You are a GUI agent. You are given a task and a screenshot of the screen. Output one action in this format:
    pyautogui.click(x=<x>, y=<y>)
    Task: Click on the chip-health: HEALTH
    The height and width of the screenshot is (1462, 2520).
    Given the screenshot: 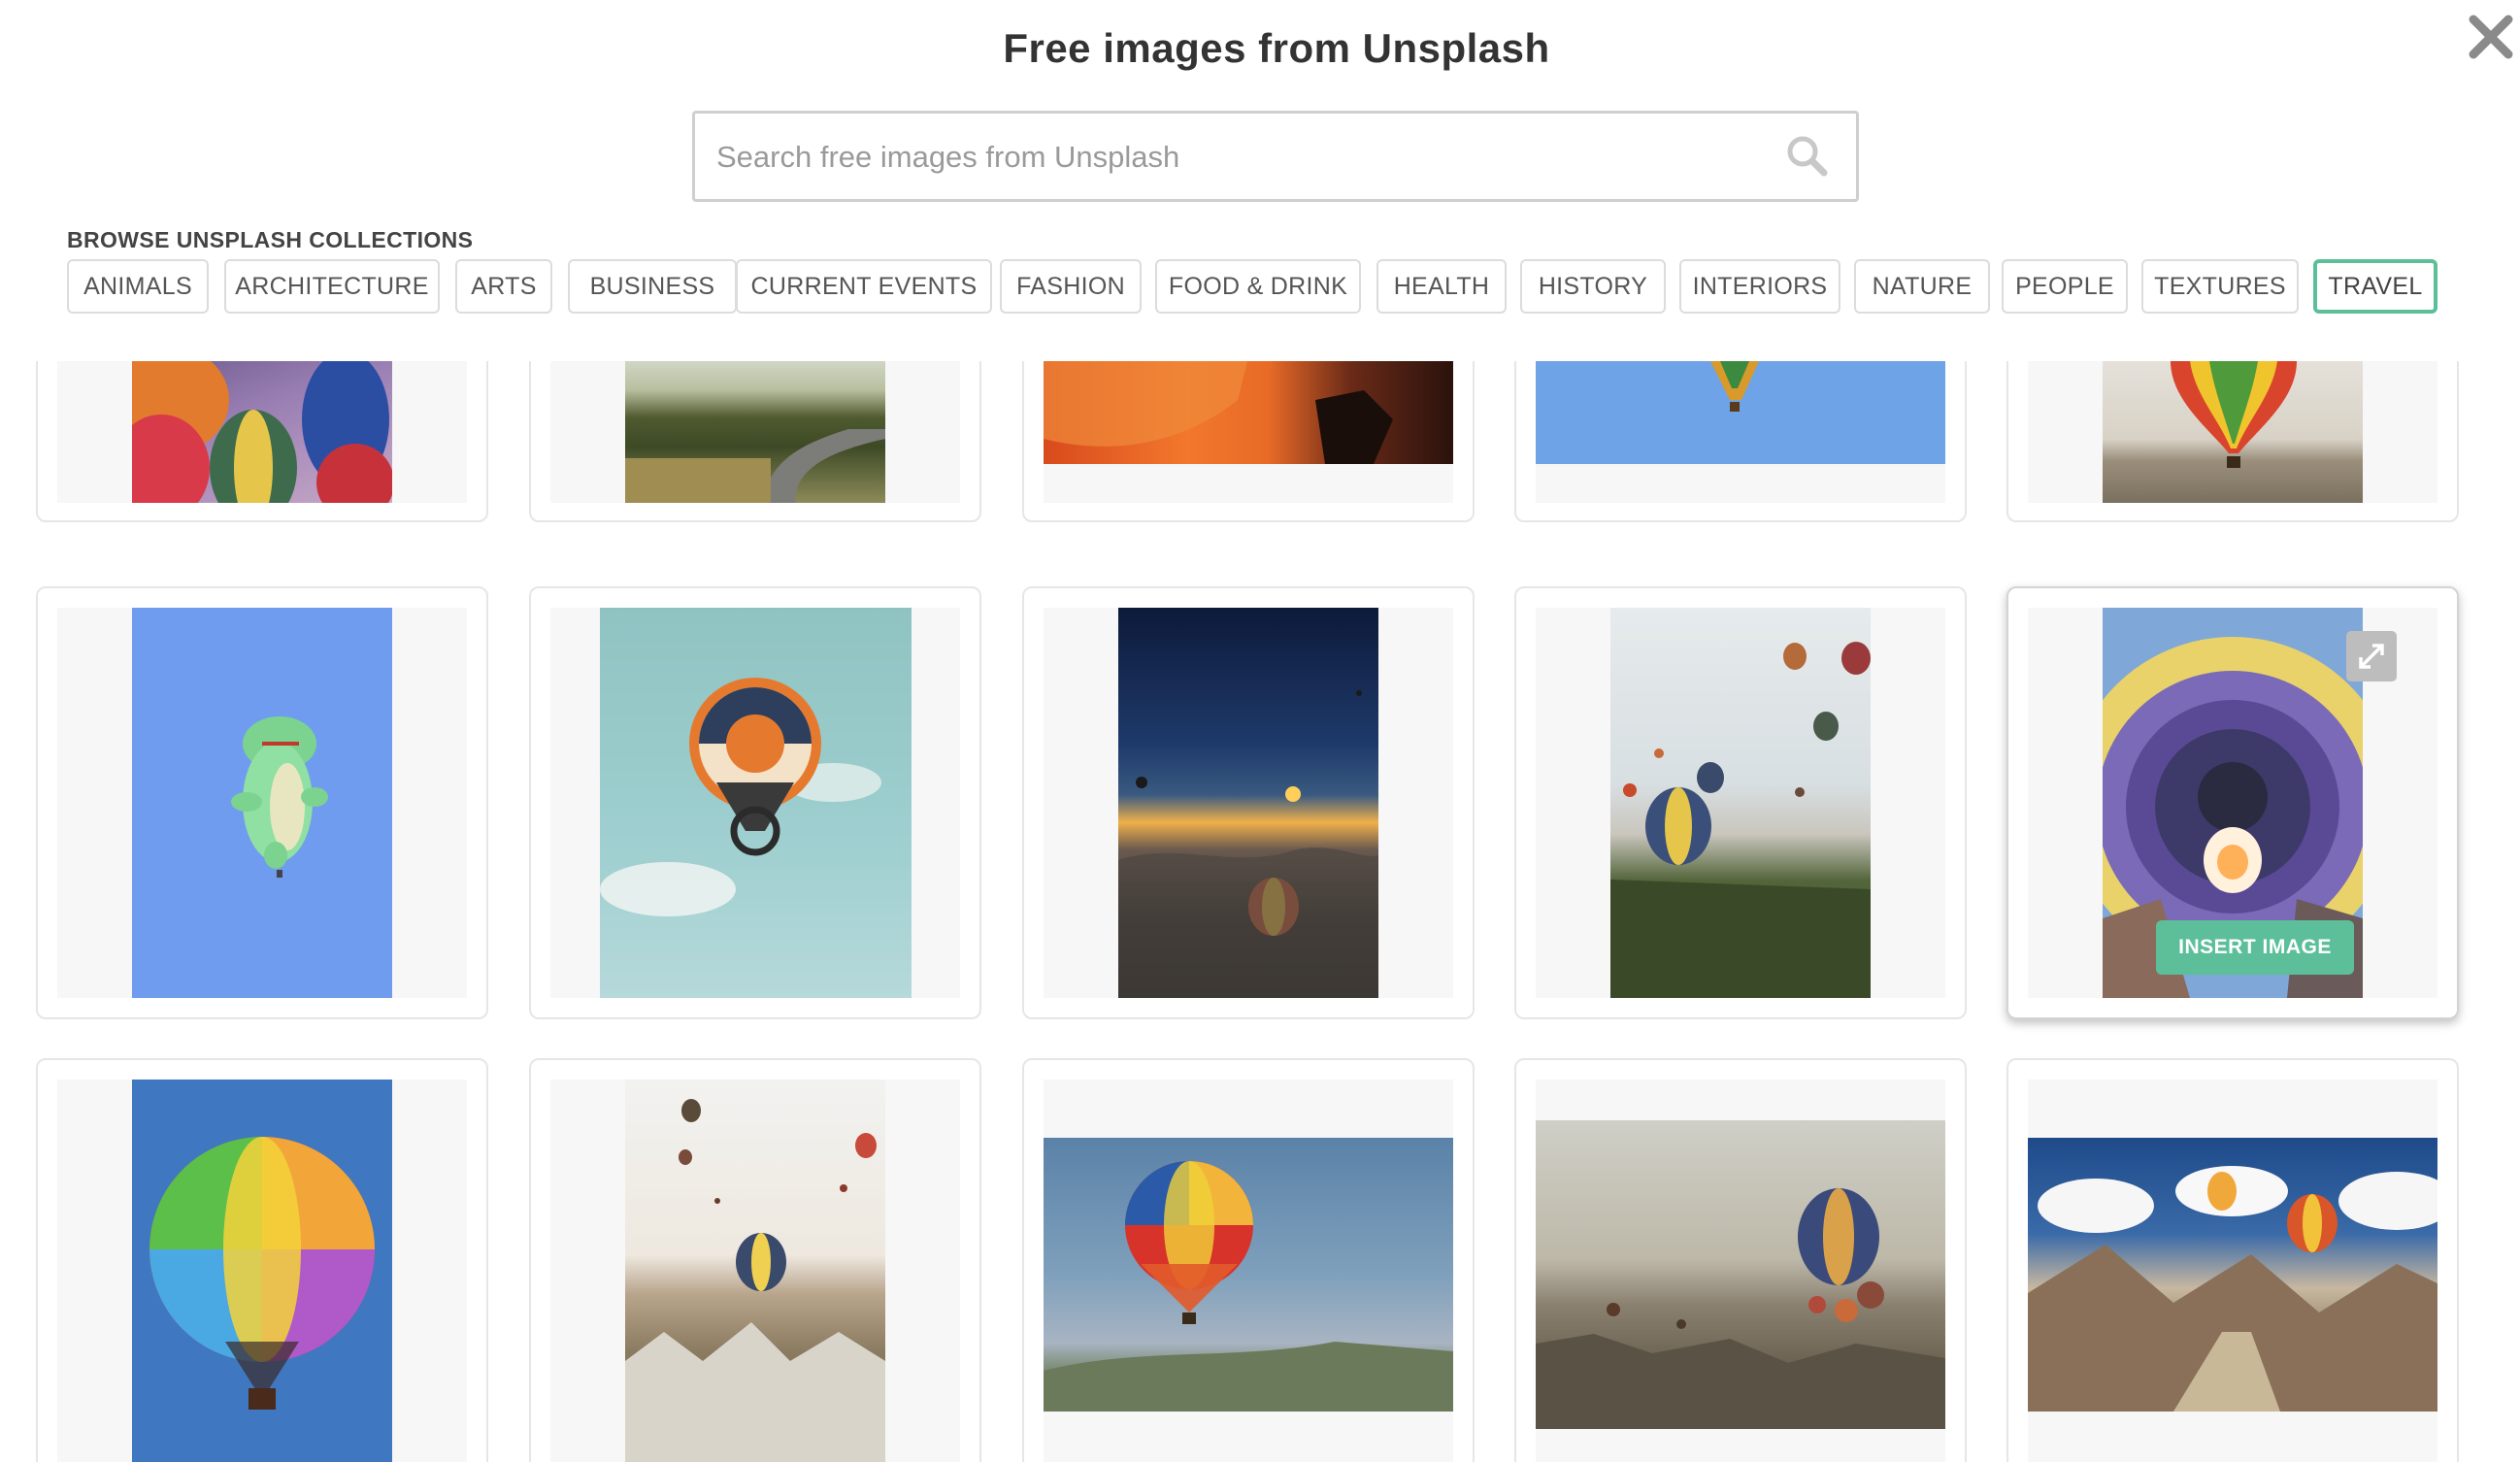 What is the action you would take?
    pyautogui.click(x=1441, y=286)
    